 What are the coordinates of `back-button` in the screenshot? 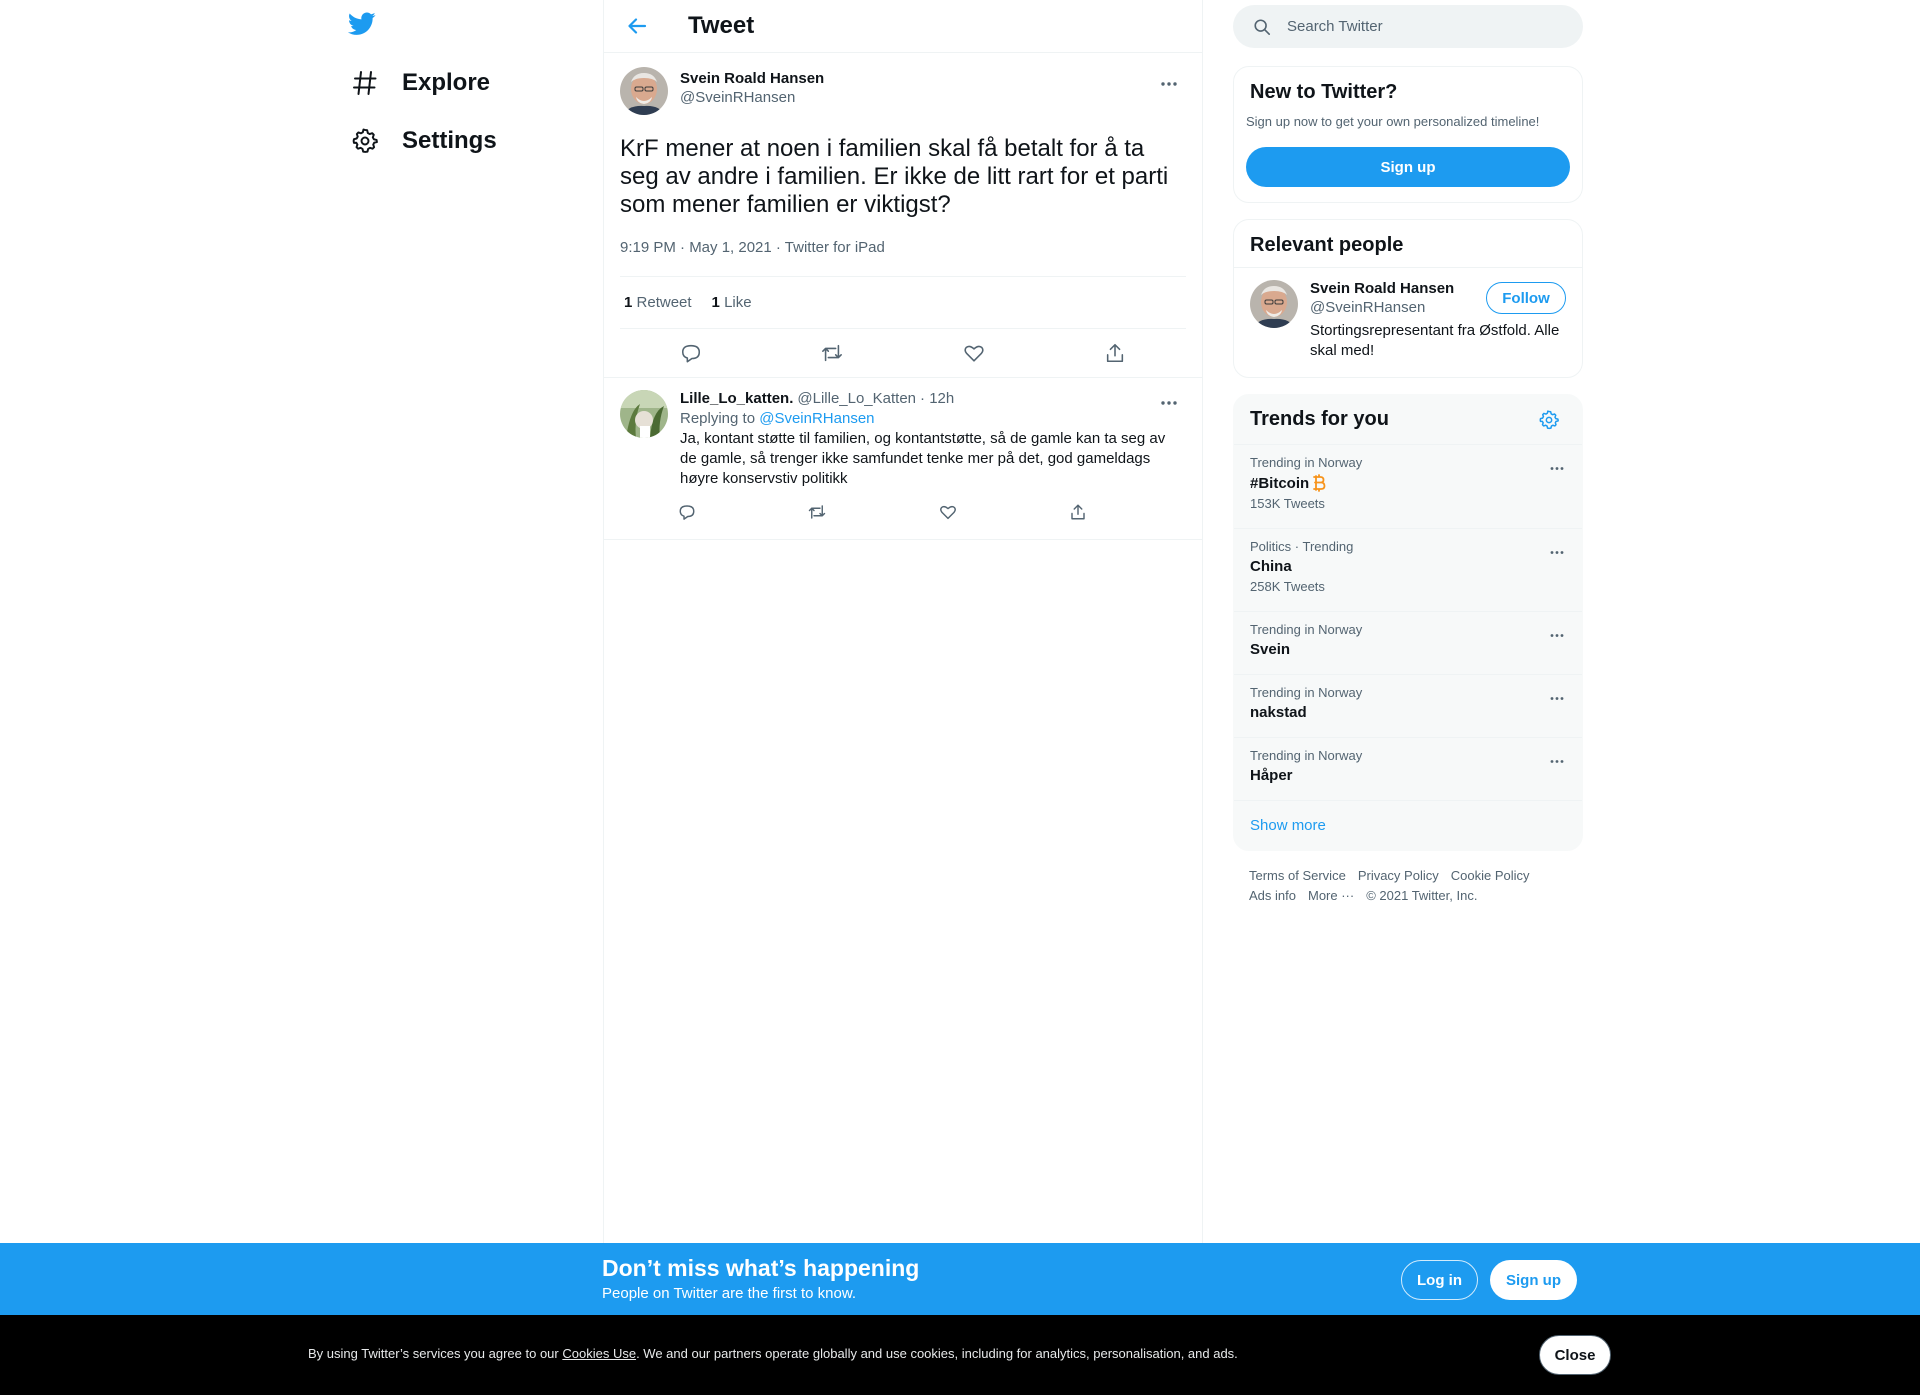 It's located at (637, 26).